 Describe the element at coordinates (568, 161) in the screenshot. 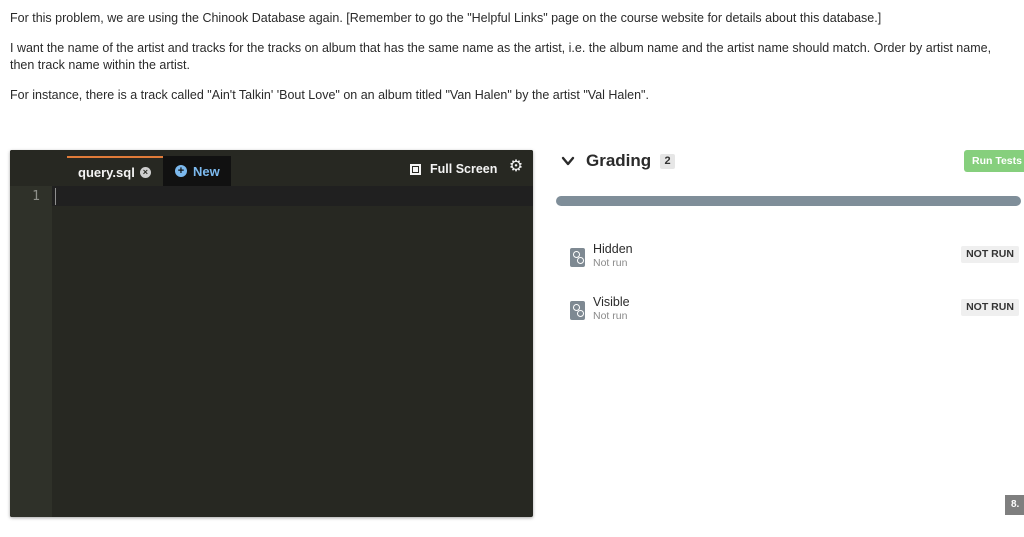

I see `chevron-down-icon` at that location.